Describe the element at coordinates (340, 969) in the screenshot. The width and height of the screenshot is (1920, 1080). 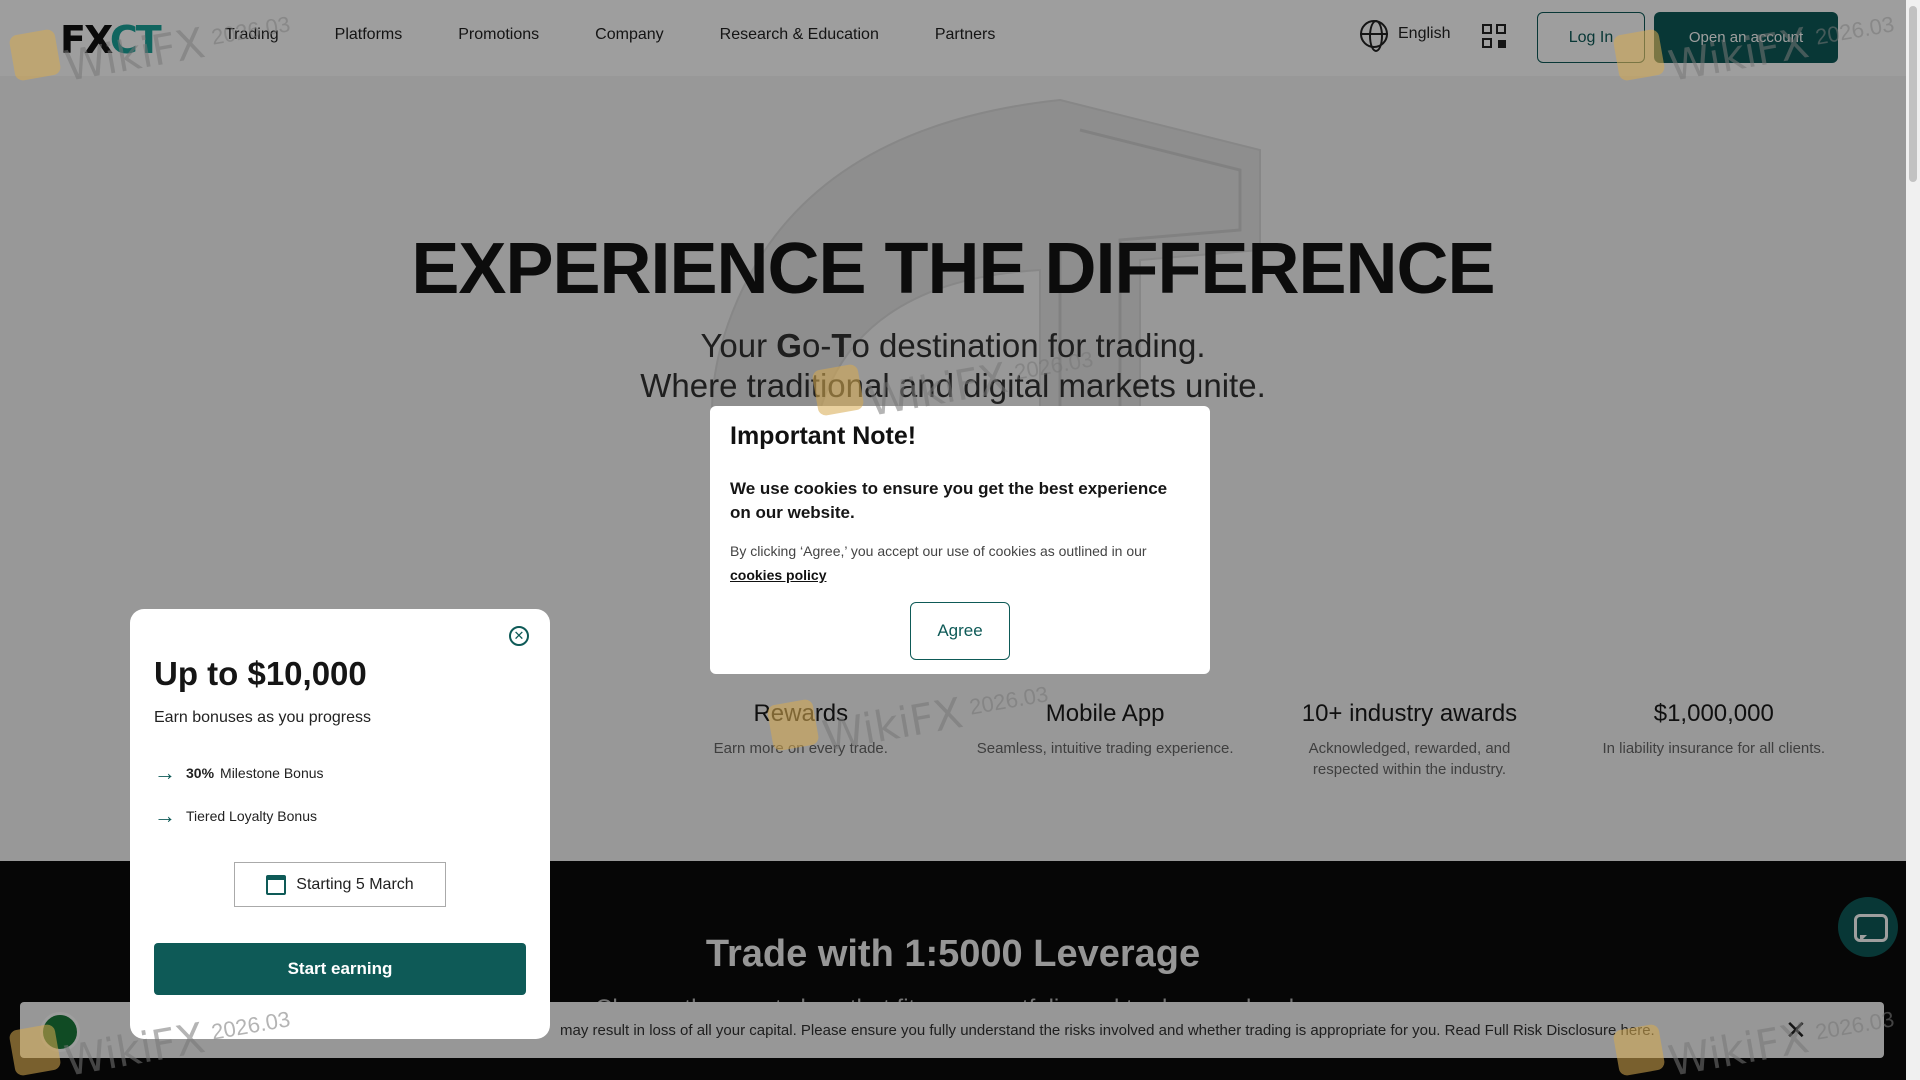
I see `start-earning-button: Start earning` at that location.